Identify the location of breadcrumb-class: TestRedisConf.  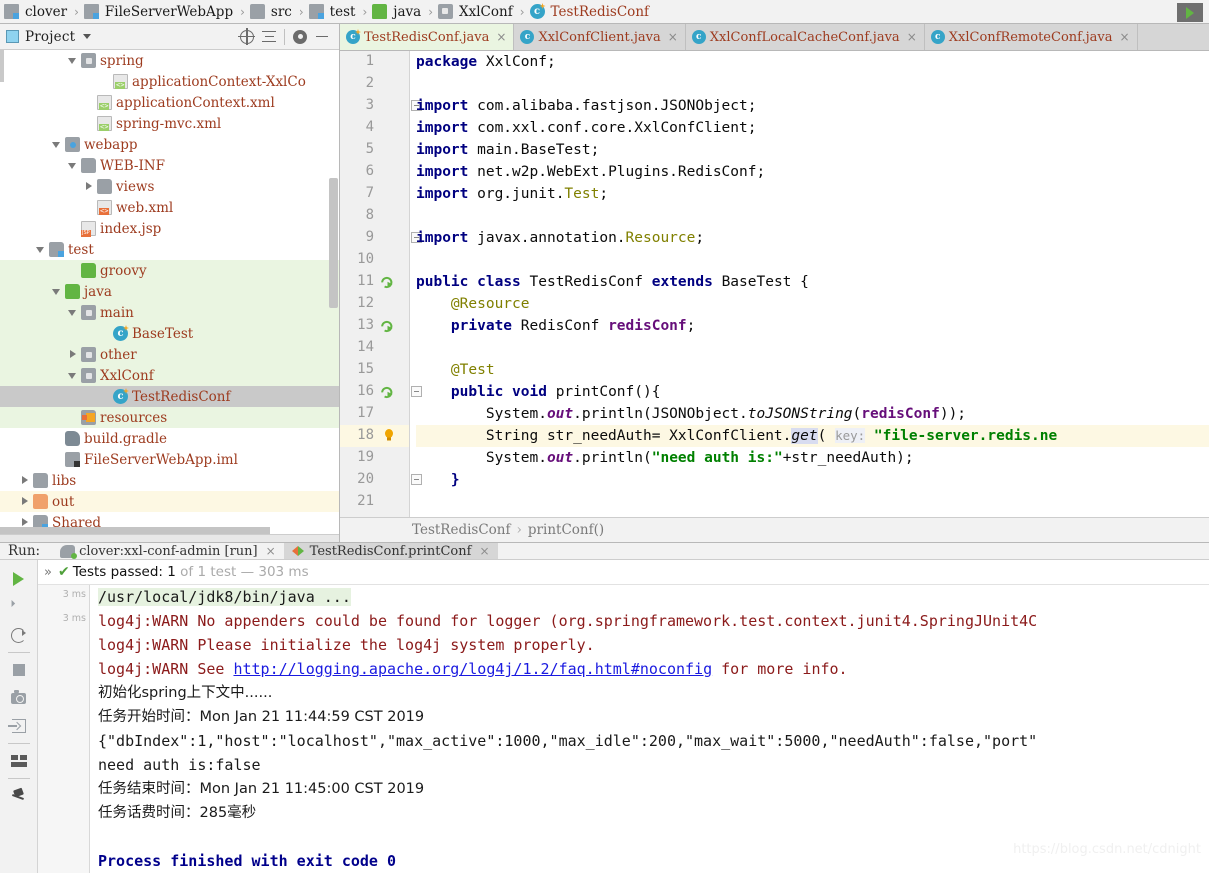
(461, 530).